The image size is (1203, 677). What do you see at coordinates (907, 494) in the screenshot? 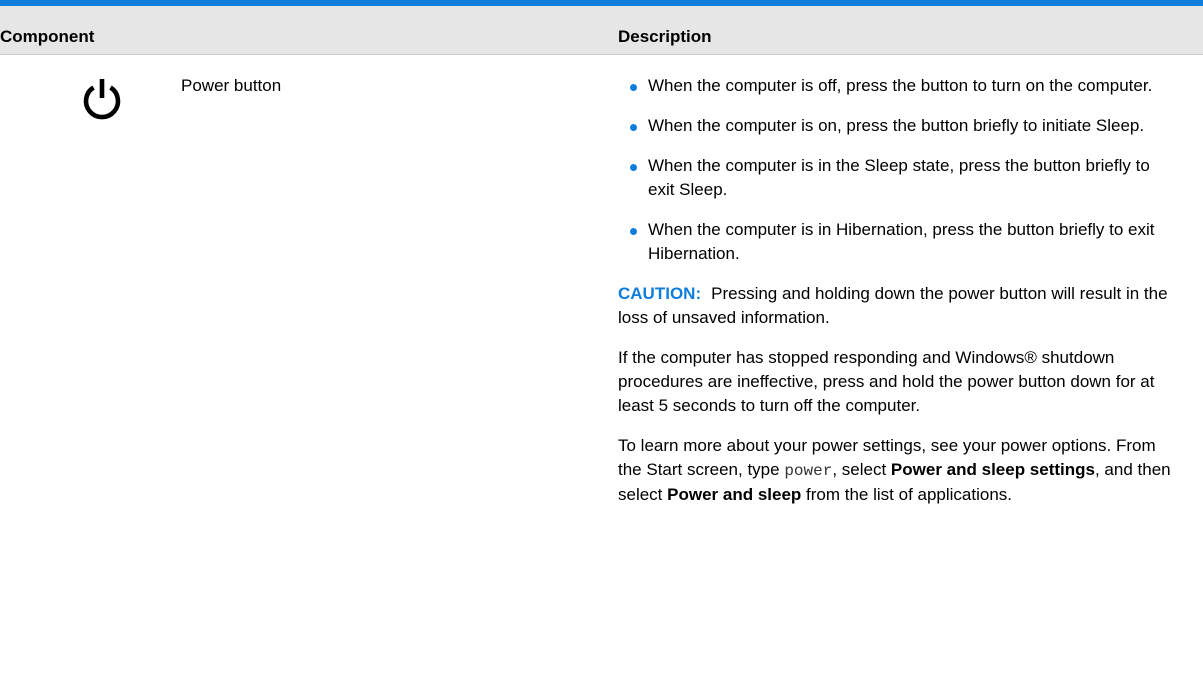
I see `settings-text-4: from the list of applications.` at bounding box center [907, 494].